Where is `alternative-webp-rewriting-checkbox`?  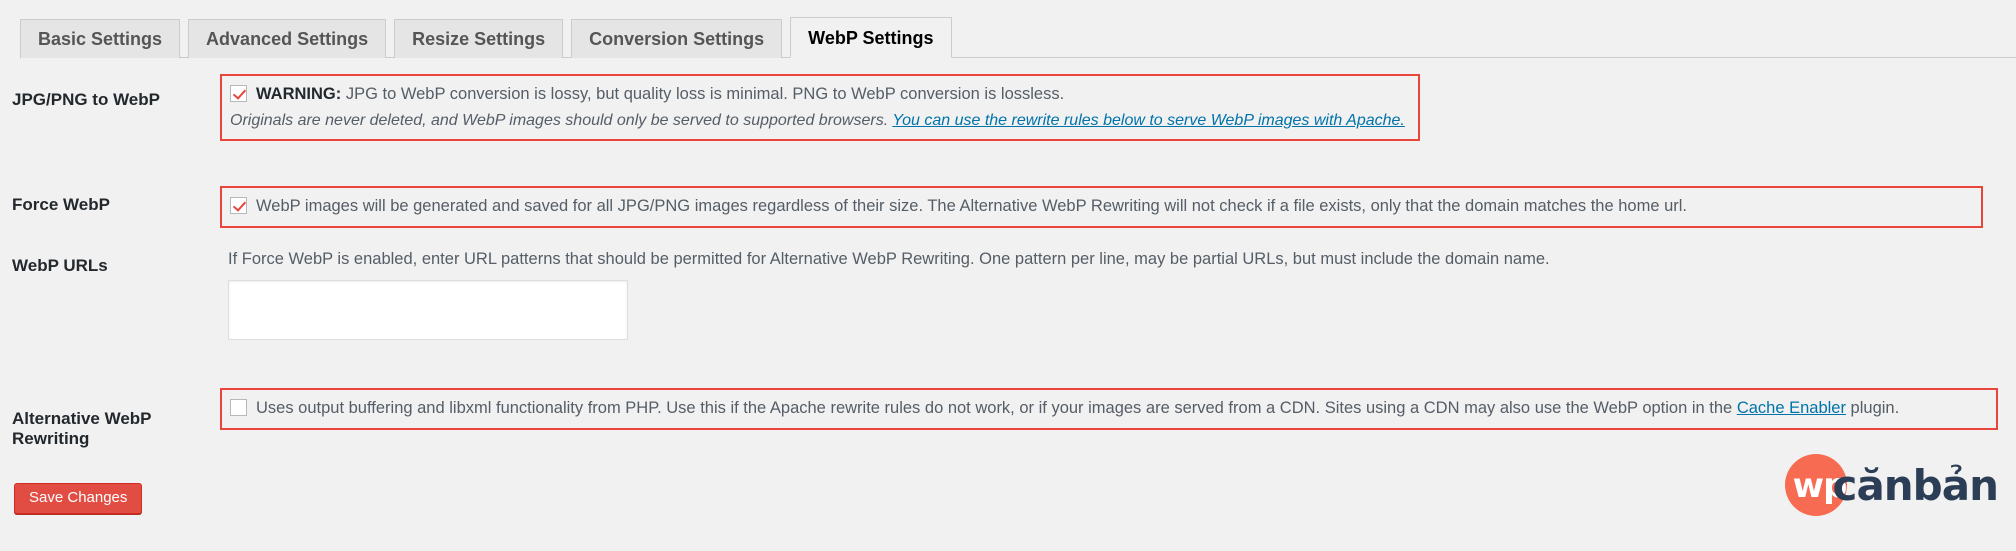 alternative-webp-rewriting-checkbox is located at coordinates (238, 407).